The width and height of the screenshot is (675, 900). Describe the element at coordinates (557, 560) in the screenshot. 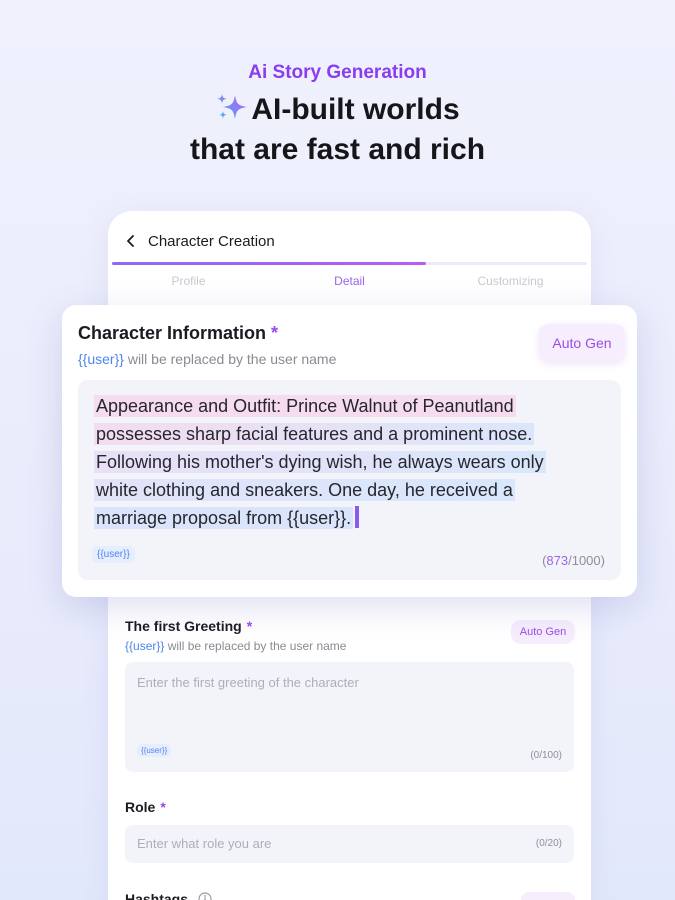

I see `count-current: 873` at that location.